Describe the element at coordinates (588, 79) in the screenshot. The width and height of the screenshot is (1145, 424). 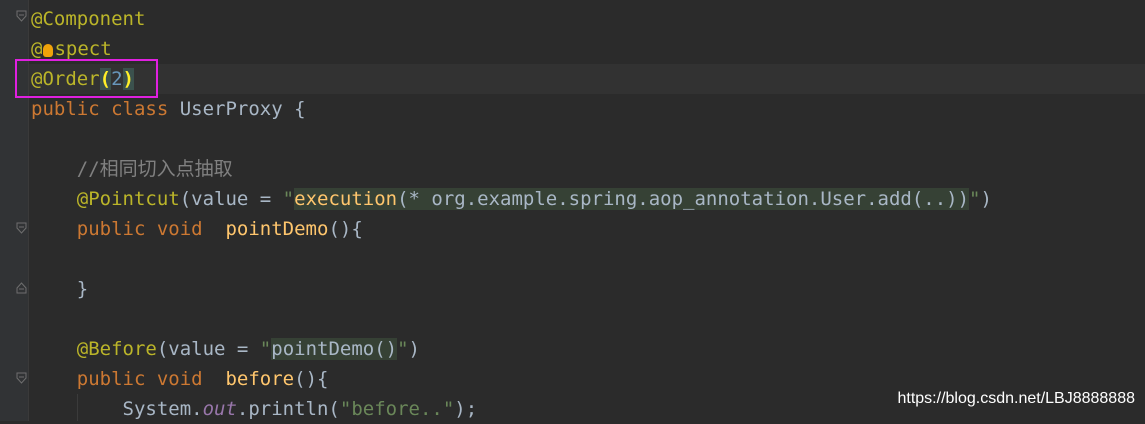
I see `code-line: @Order(2)` at that location.